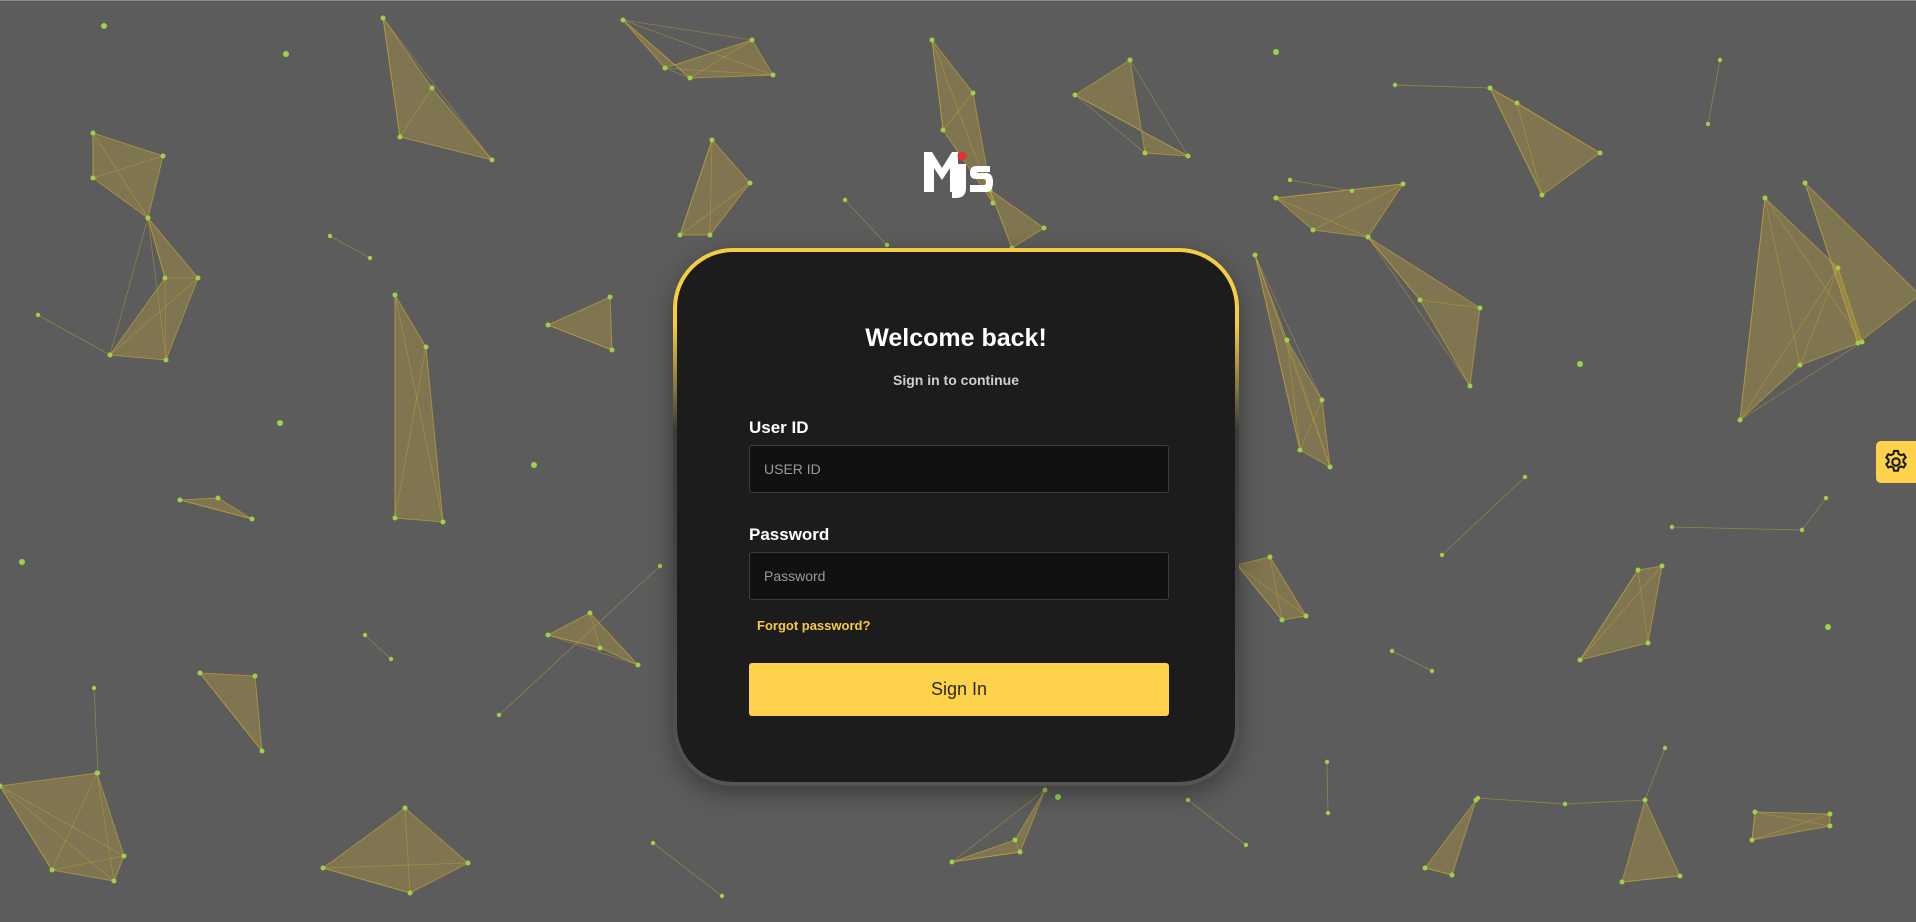 Image resolution: width=1916 pixels, height=922 pixels. What do you see at coordinates (959, 576) in the screenshot?
I see `password-input` at bounding box center [959, 576].